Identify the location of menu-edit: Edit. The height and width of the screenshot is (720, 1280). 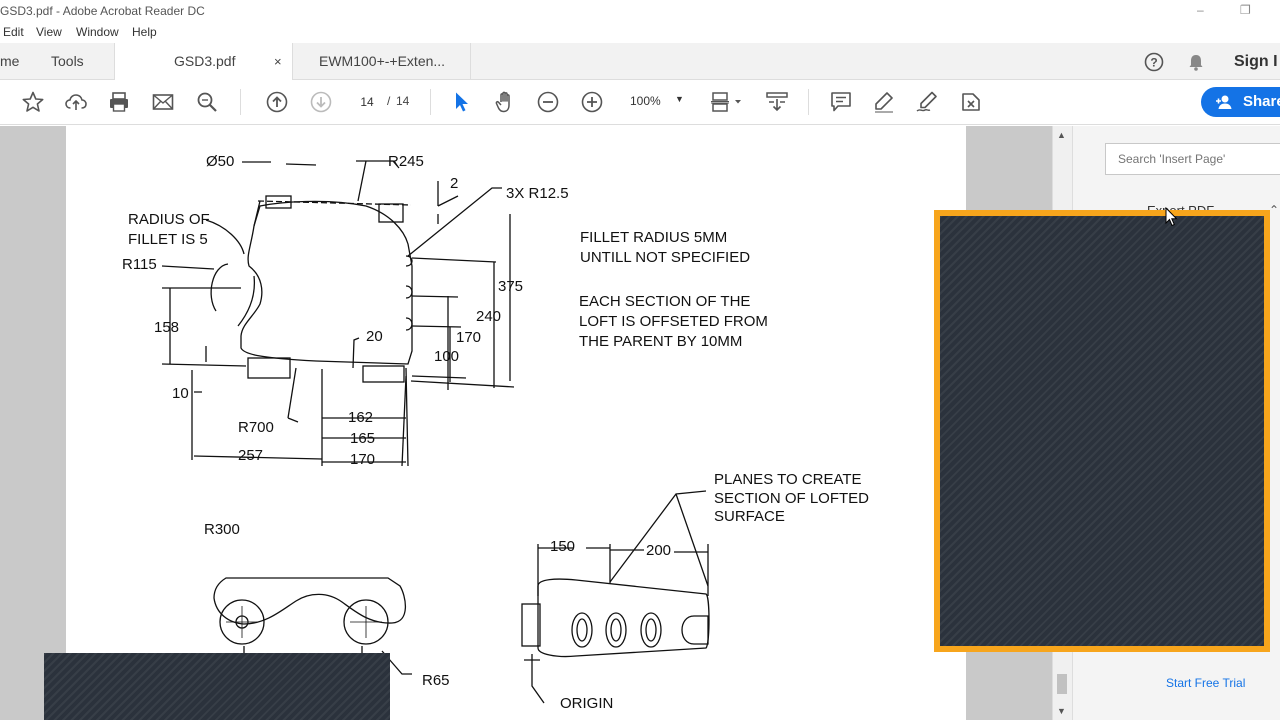
(13, 32).